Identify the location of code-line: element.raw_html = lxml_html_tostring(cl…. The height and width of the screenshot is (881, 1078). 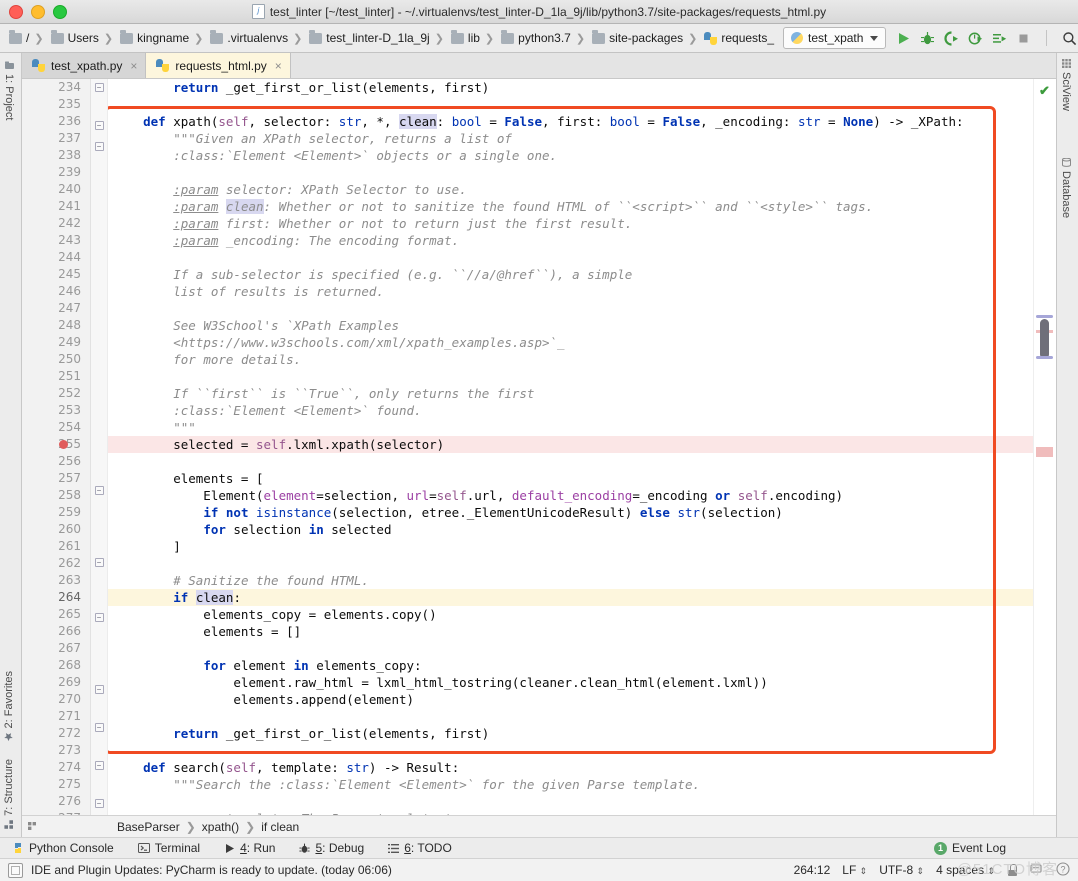
(570, 682).